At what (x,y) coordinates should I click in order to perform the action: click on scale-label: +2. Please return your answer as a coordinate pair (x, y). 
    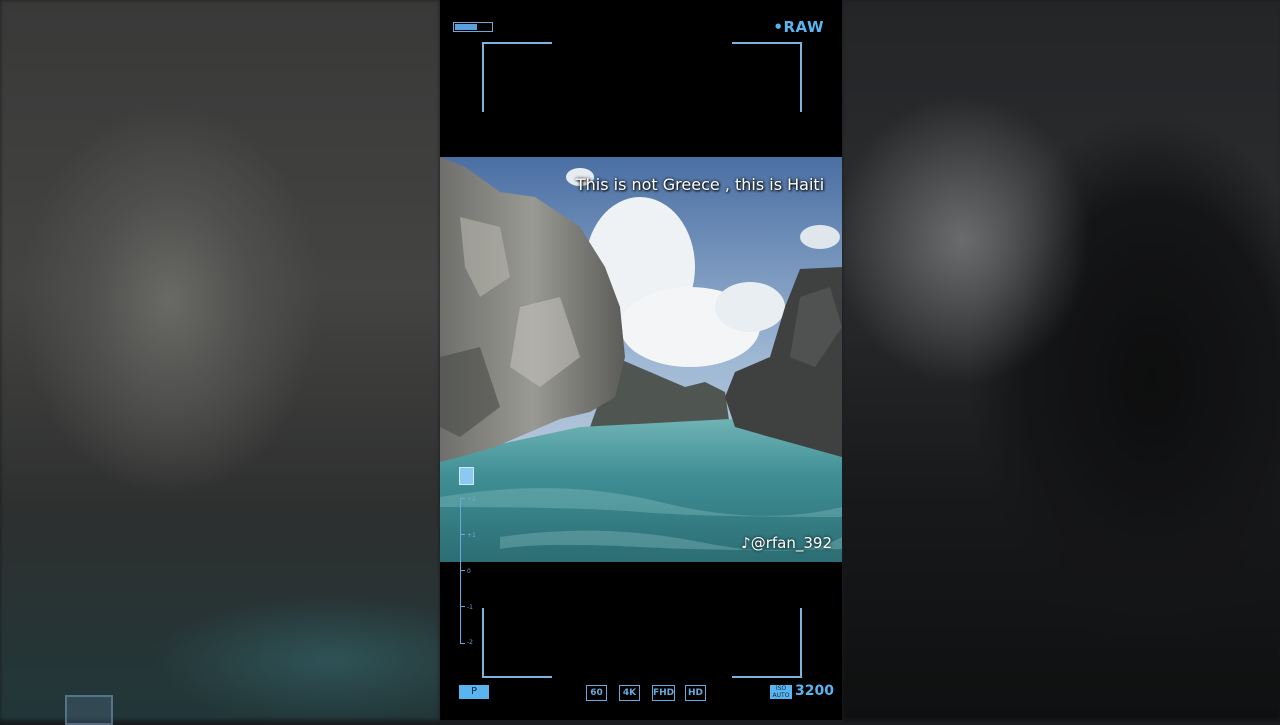
    Looking at the image, I should click on (471, 499).